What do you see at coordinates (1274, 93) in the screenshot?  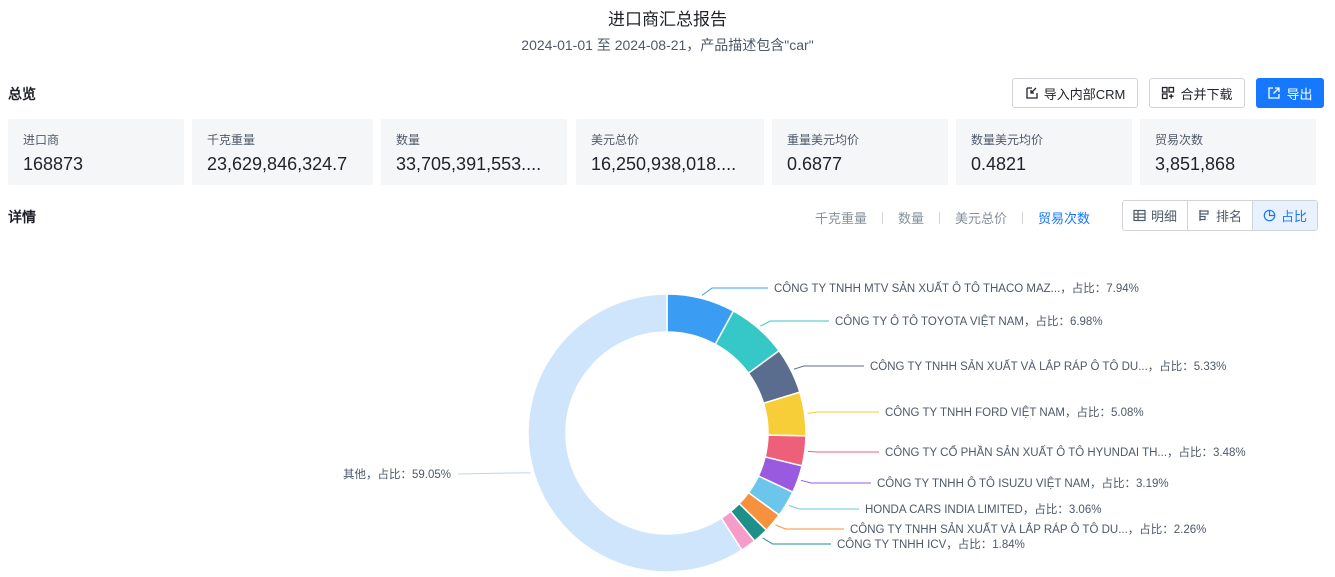 I see `export-icon` at bounding box center [1274, 93].